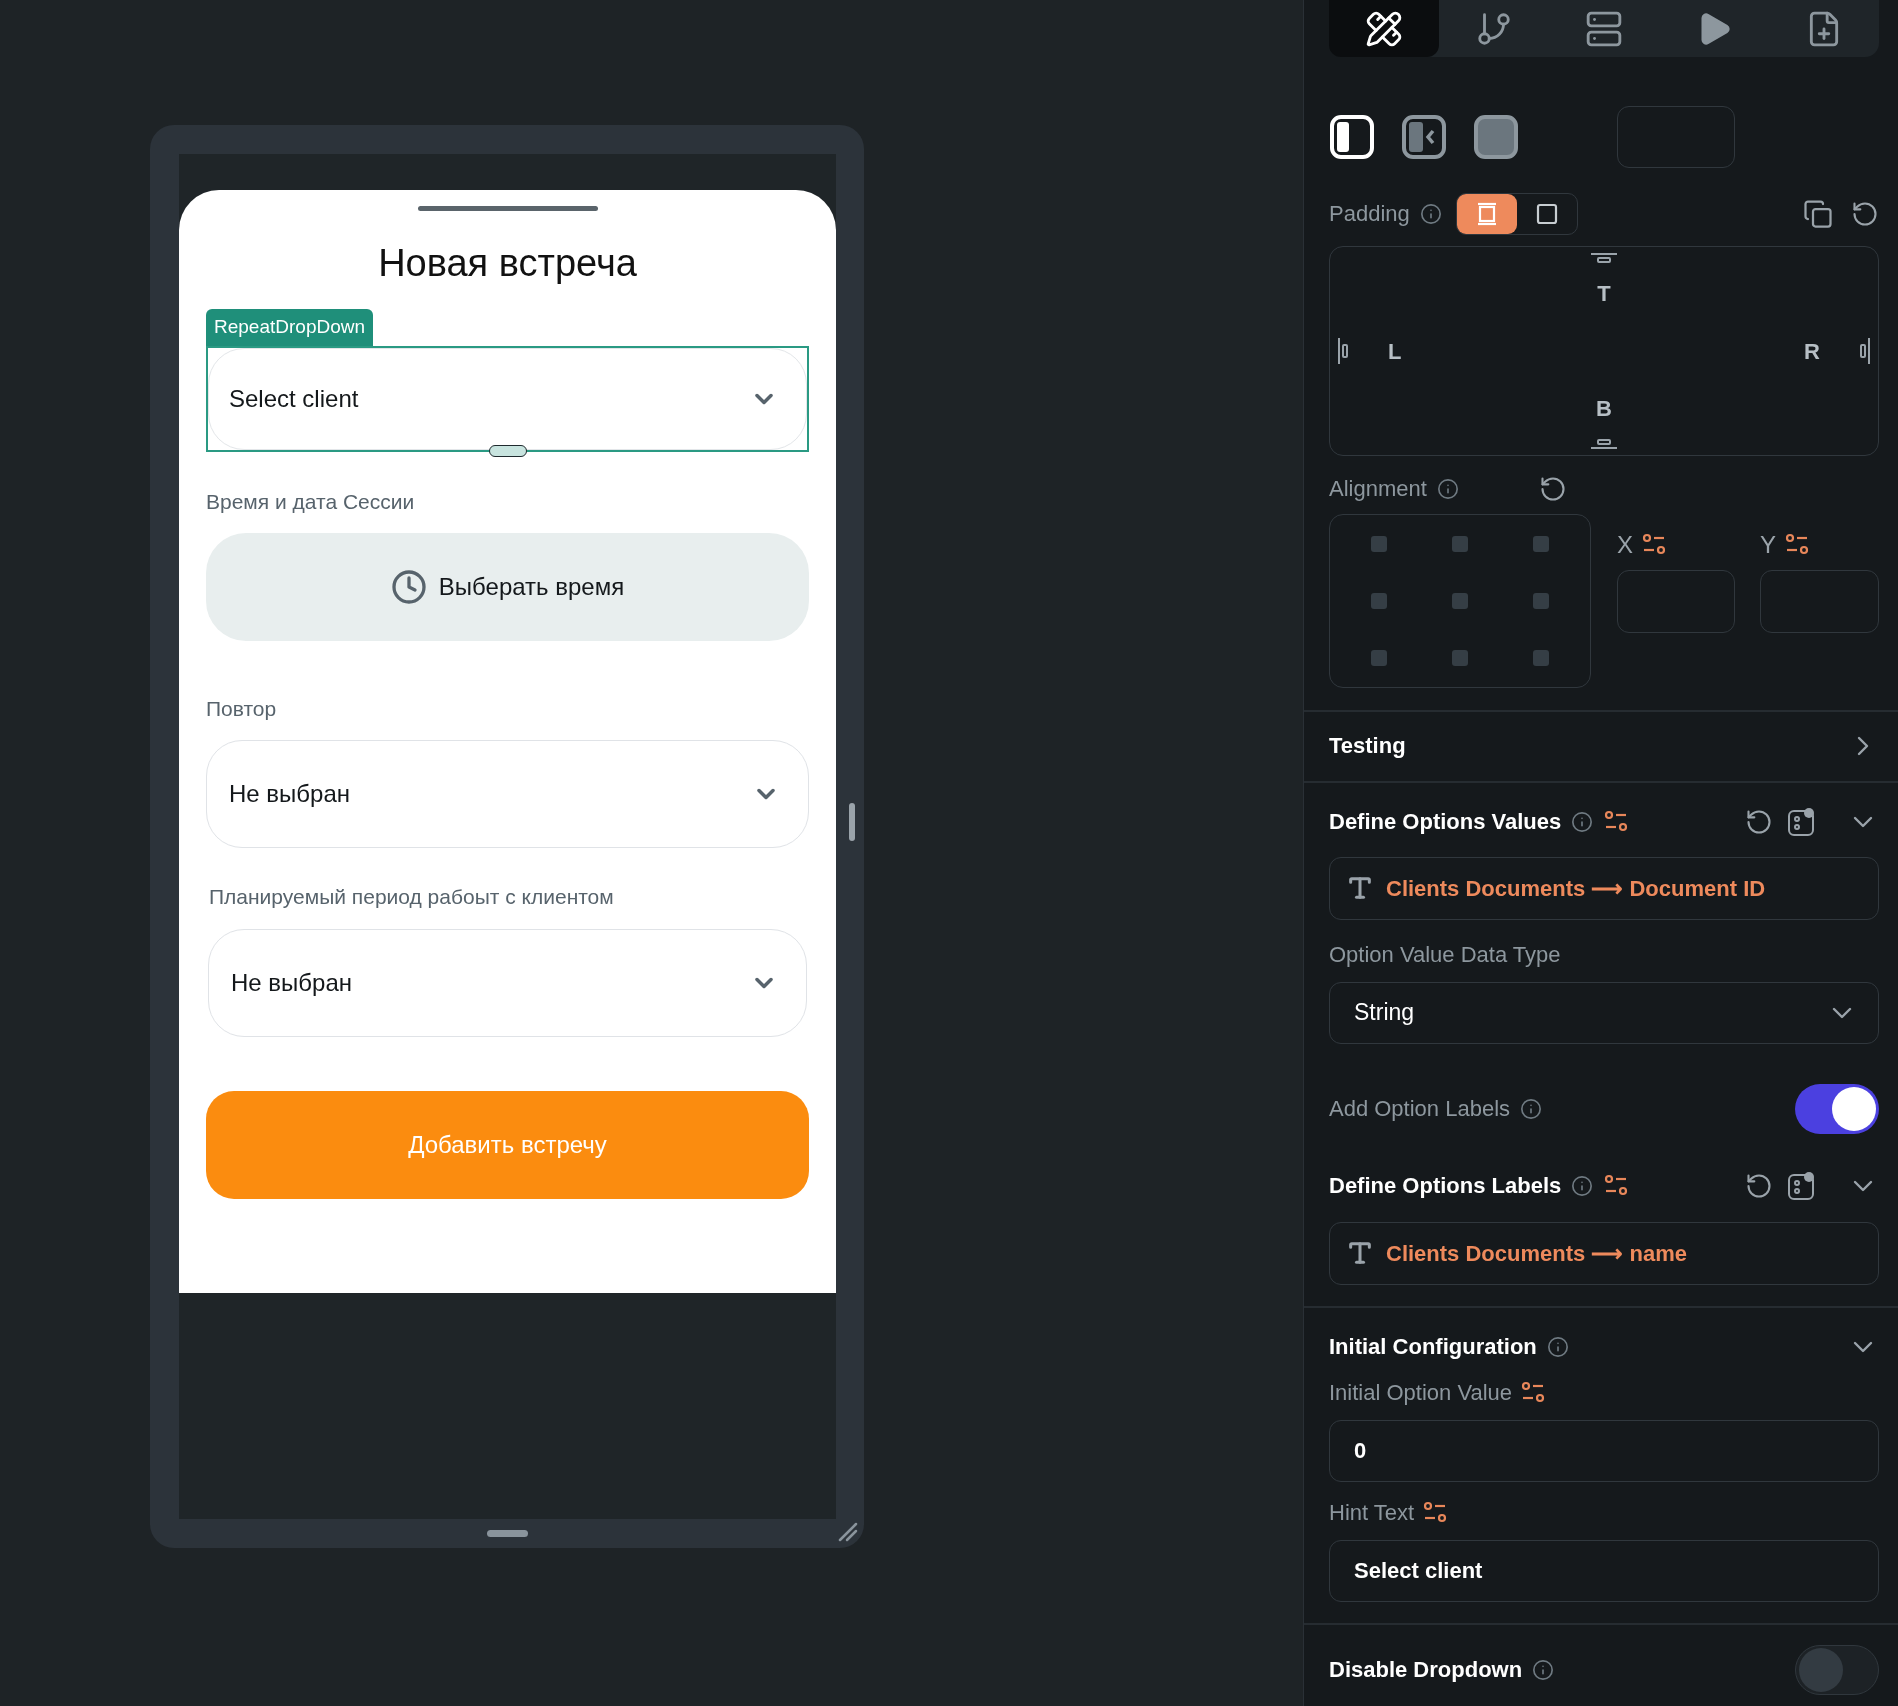 The image size is (1898, 1706). I want to click on resize-corner-icon, so click(848, 1532).